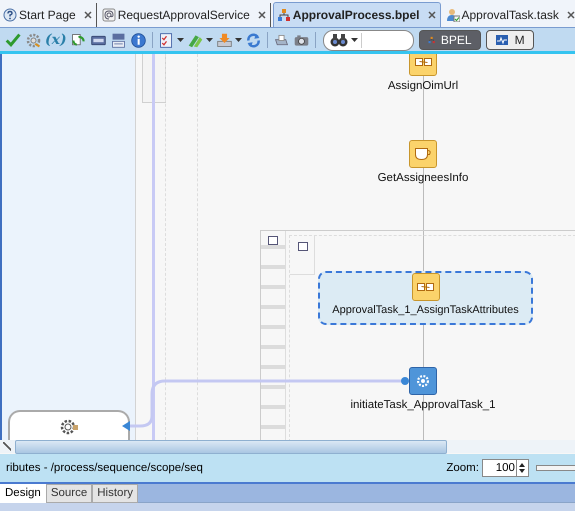 Image resolution: width=575 pixels, height=511 pixels. What do you see at coordinates (510, 40) in the screenshot?
I see `view-button: M` at bounding box center [510, 40].